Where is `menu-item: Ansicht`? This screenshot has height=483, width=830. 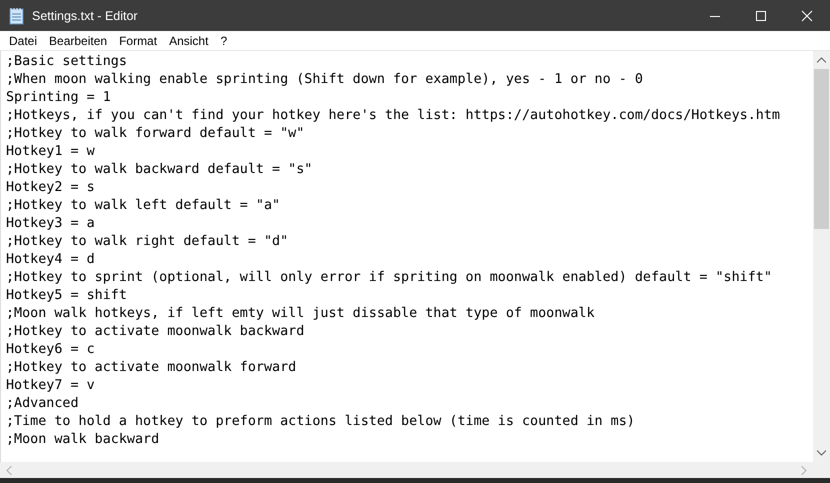 menu-item: Ansicht is located at coordinates (188, 41).